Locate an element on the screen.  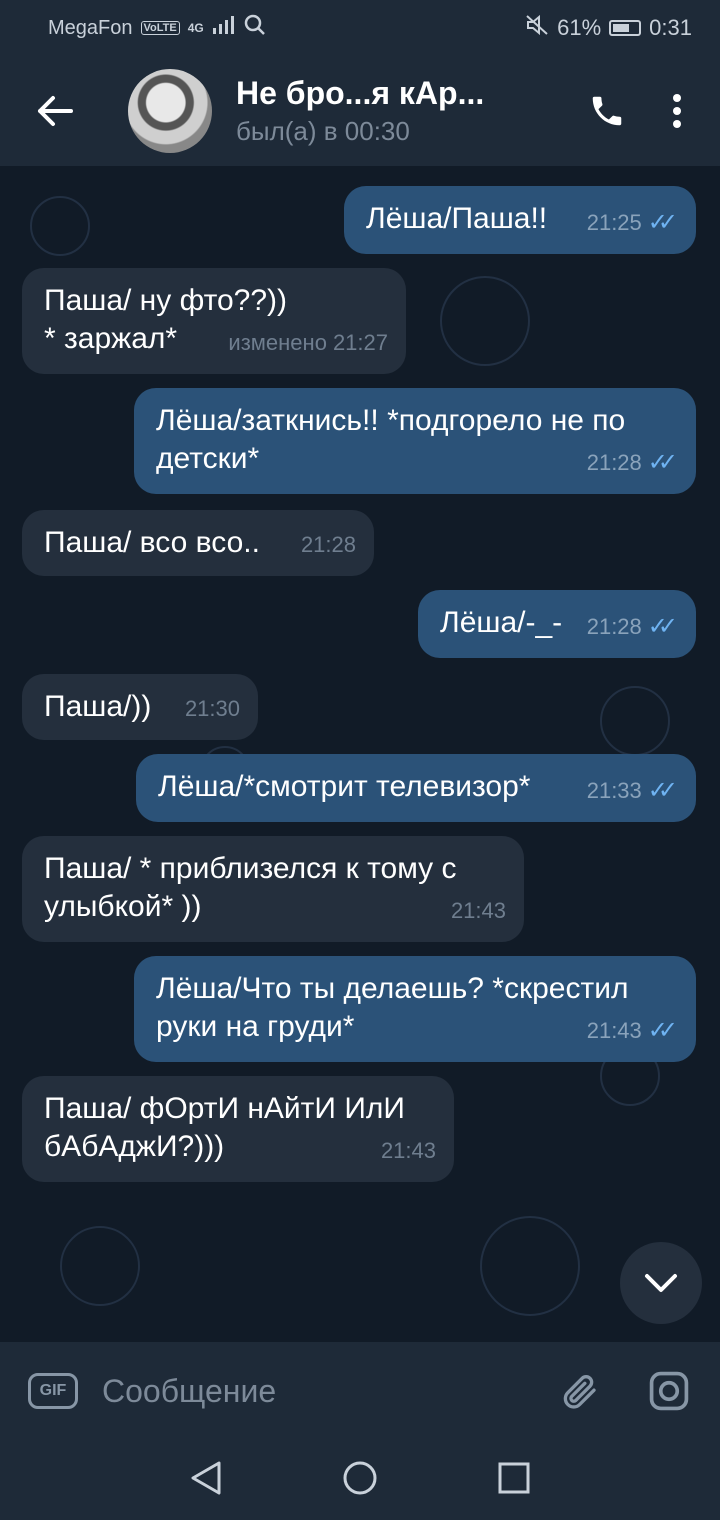
message-bubble-incoming: Паша/ всо всо.. 21:28 is located at coordinates (198, 543).